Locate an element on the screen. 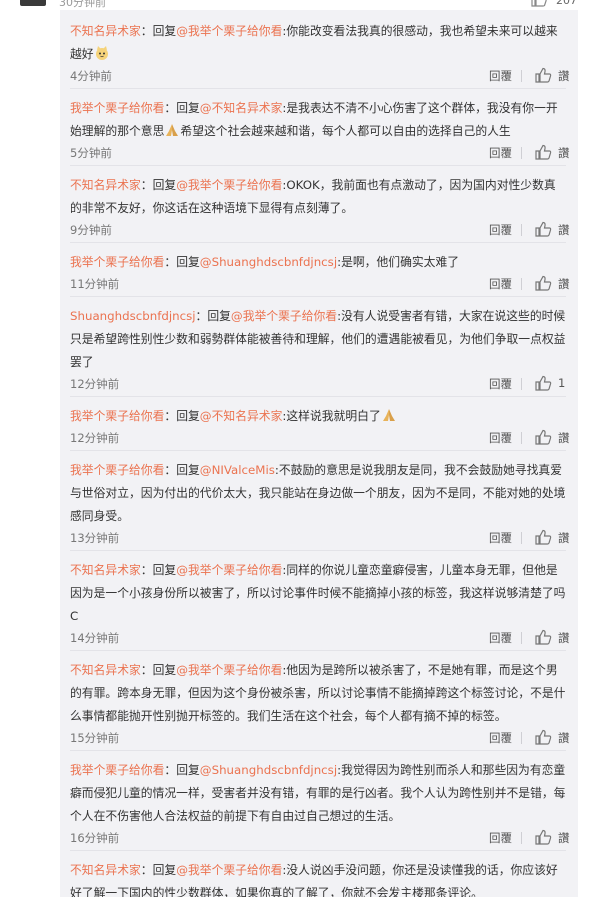 This screenshot has width=595, height=897. reply-meta: 12分钟前 回覆 讚 is located at coordinates (320, 439).